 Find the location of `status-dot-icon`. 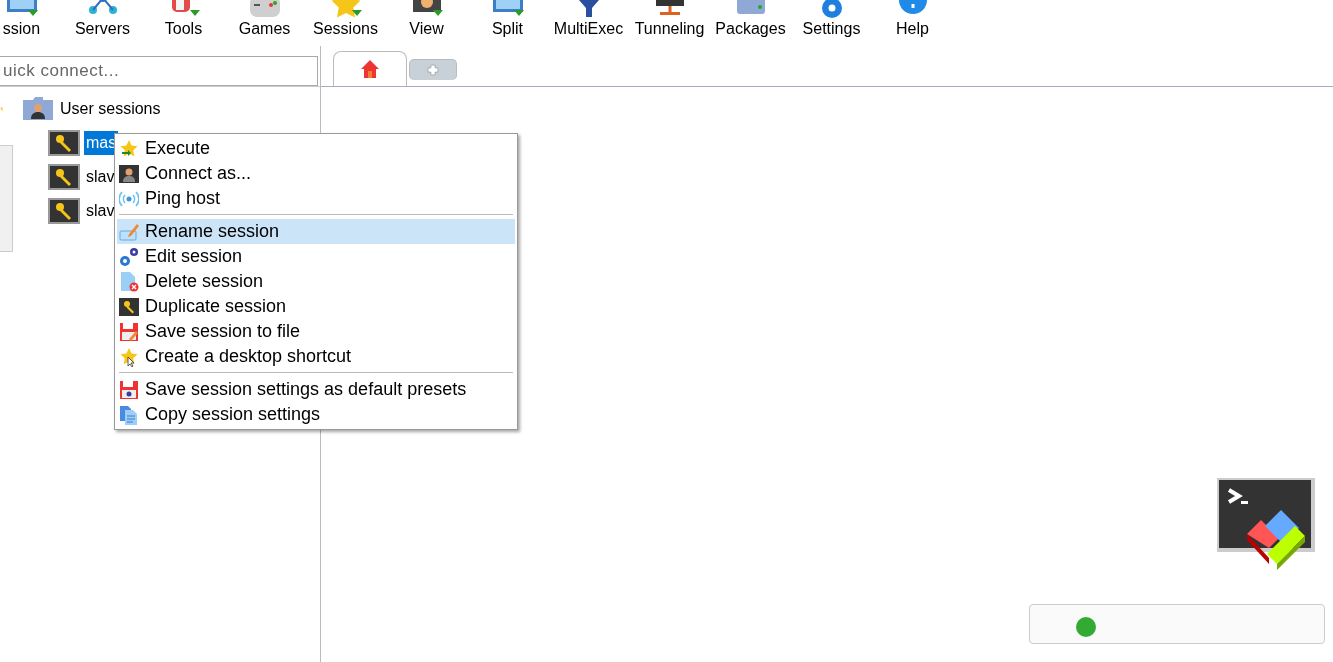

status-dot-icon is located at coordinates (1086, 627).